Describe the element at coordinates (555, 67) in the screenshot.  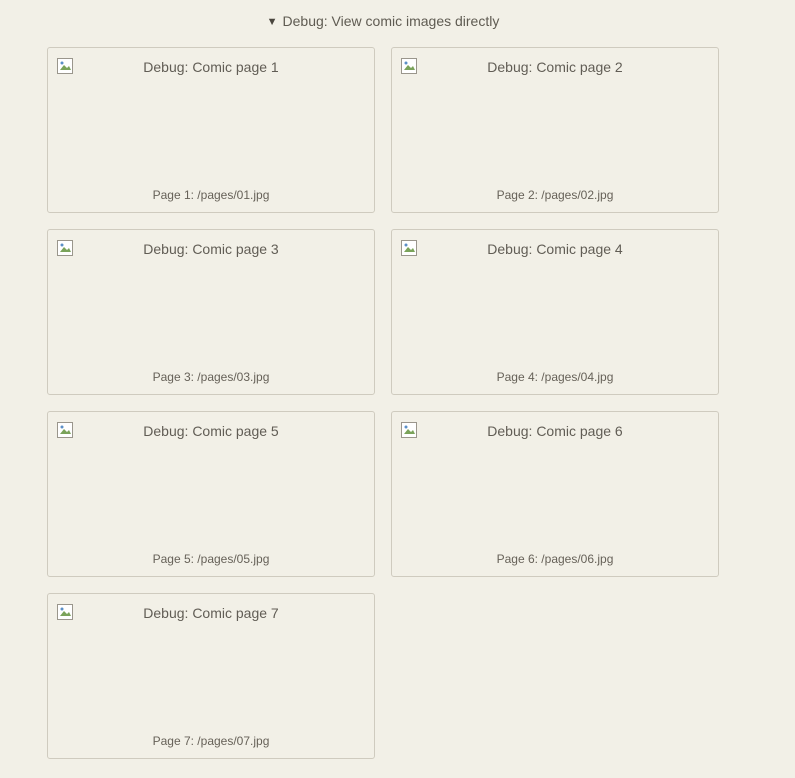
I see `comic-page-alt-text: Debug: Comic page 2` at that location.